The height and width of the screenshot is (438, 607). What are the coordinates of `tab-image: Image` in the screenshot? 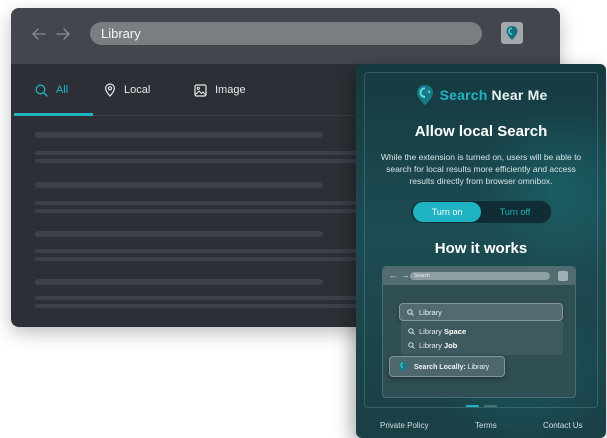 It's located at (220, 90).